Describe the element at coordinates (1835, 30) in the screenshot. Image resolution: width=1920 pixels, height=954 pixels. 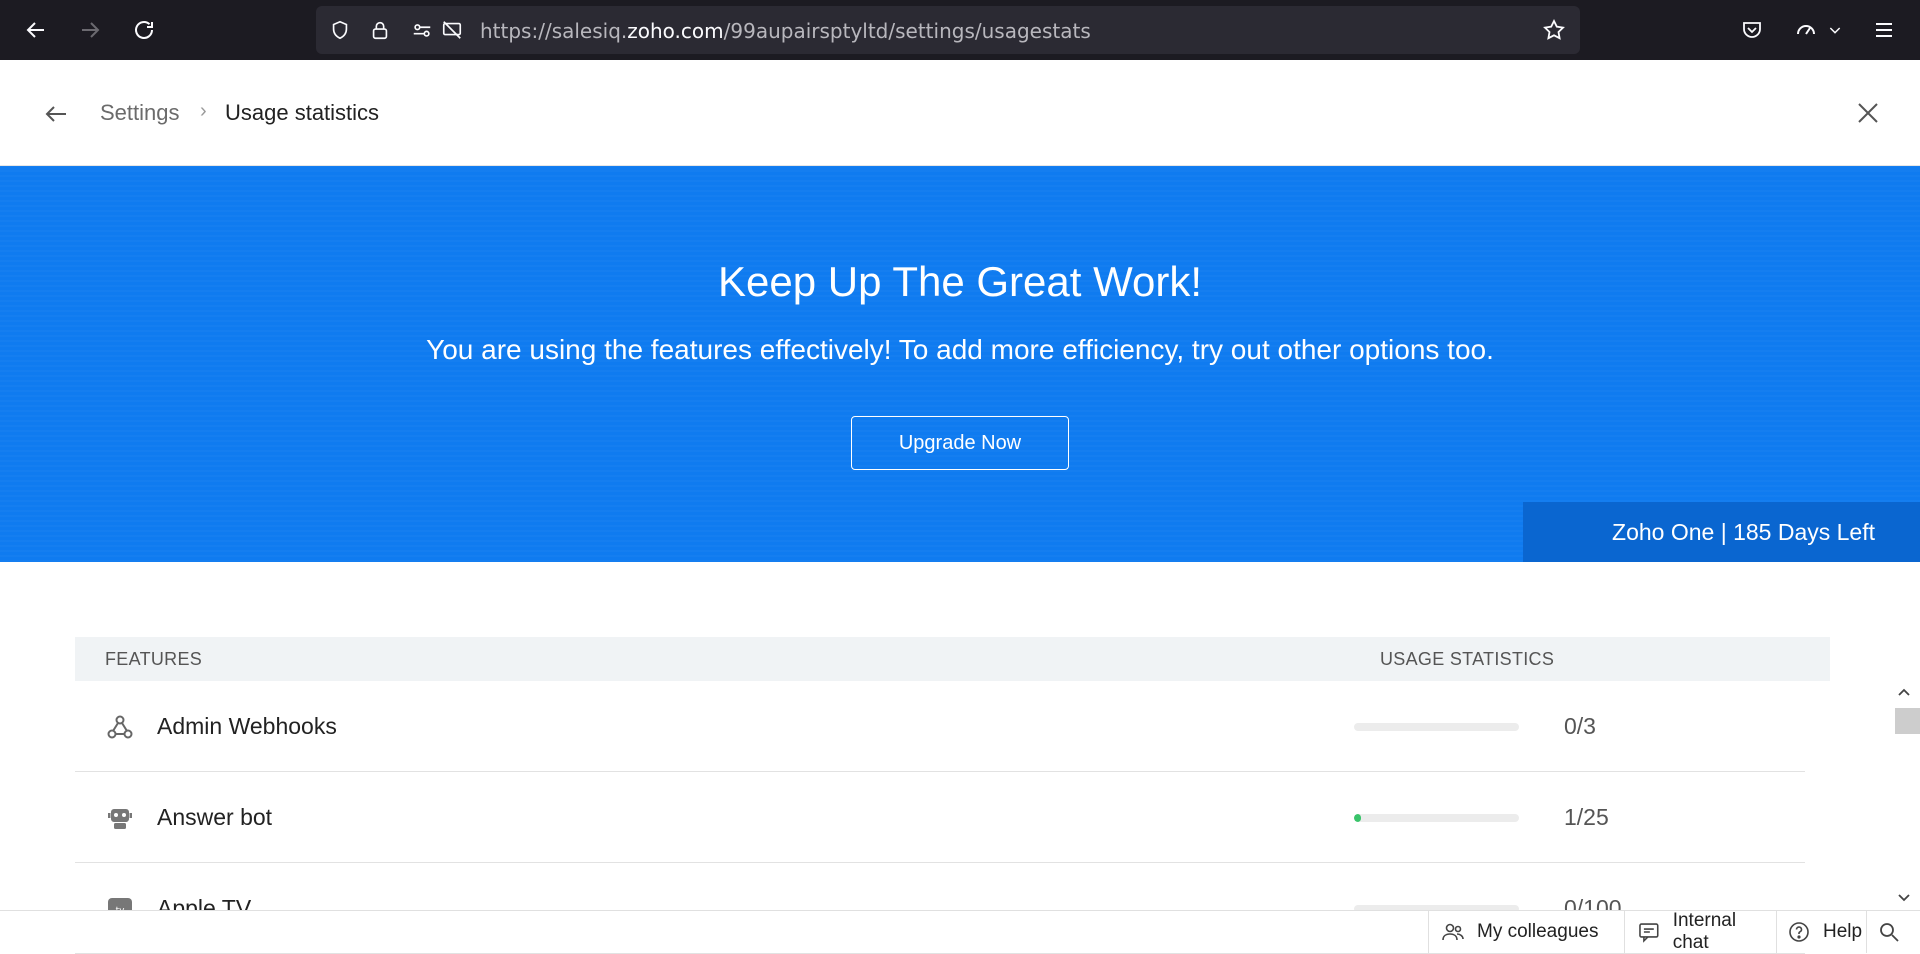
I see `chevron-down-icon` at that location.